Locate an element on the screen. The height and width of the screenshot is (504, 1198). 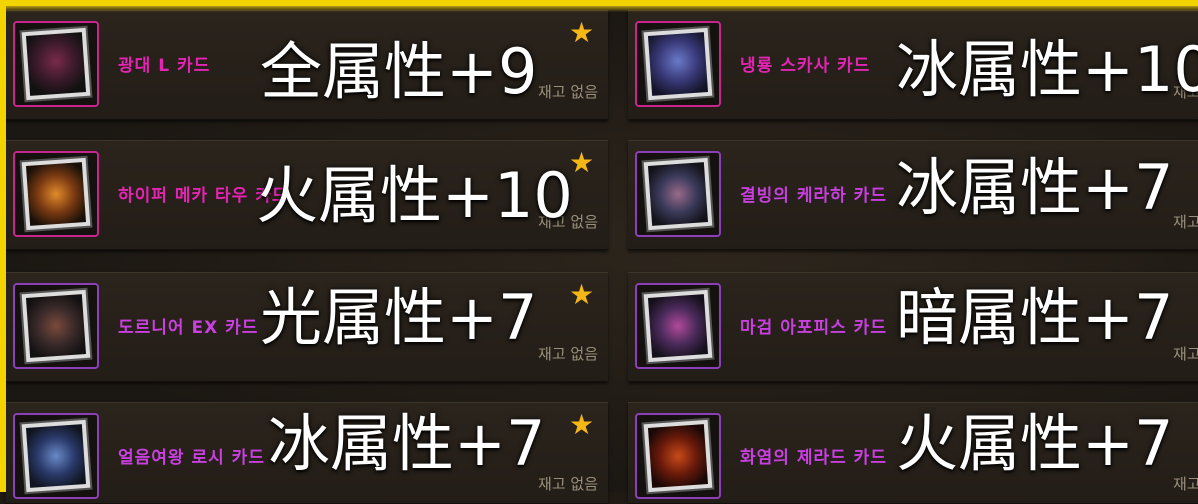
card-name: 결빙의 케라하 카드 is located at coordinates (813, 196).